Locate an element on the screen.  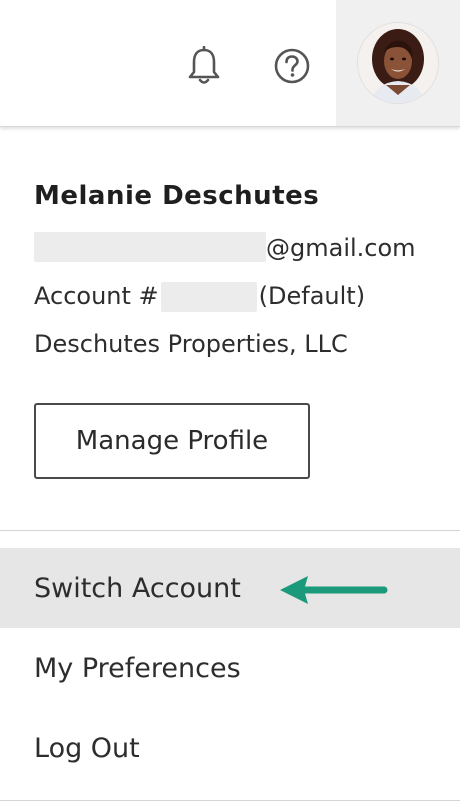
bell-icon is located at coordinates (204, 65).